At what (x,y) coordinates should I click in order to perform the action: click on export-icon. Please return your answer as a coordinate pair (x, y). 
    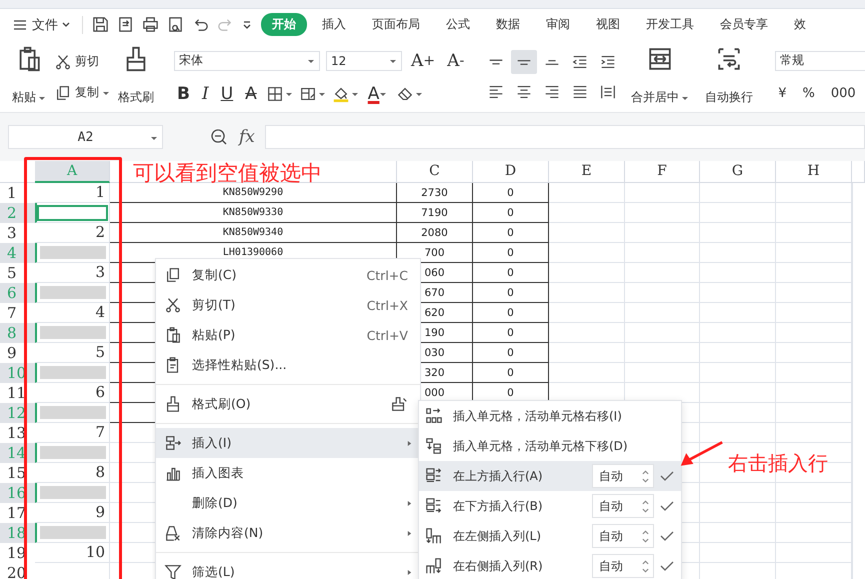
    Looking at the image, I should click on (125, 24).